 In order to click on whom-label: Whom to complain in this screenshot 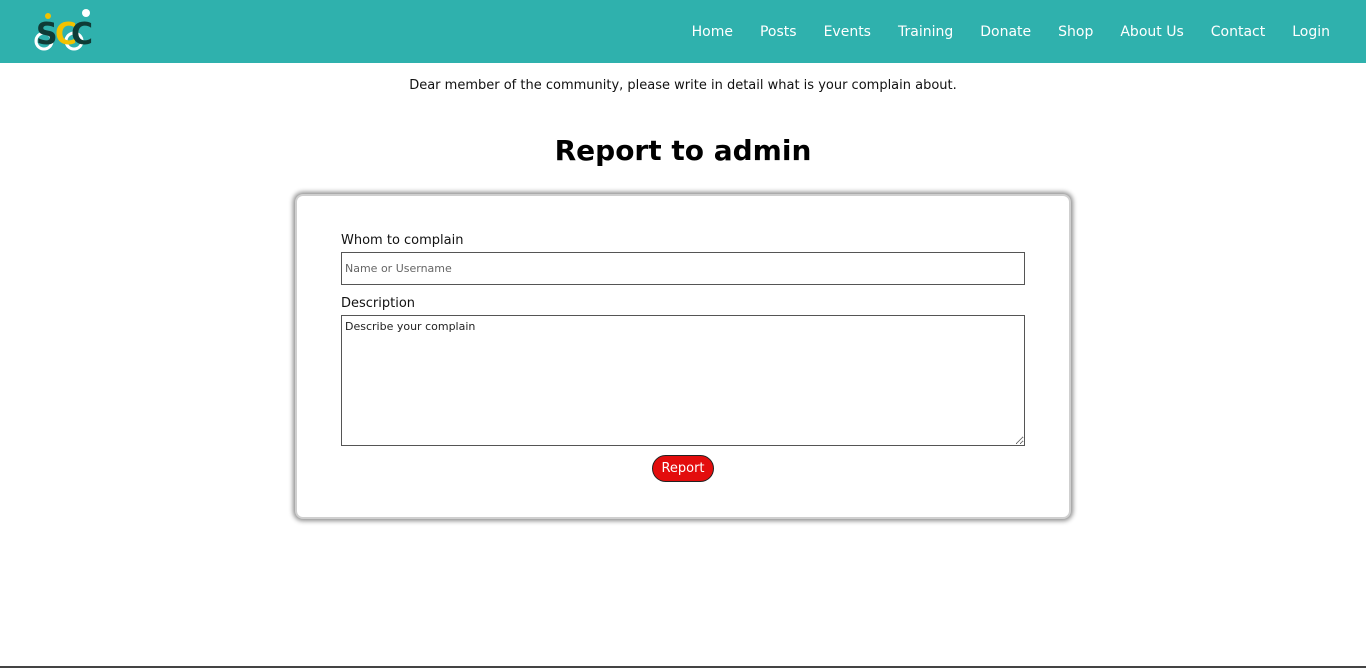, I will do `click(402, 240)`.